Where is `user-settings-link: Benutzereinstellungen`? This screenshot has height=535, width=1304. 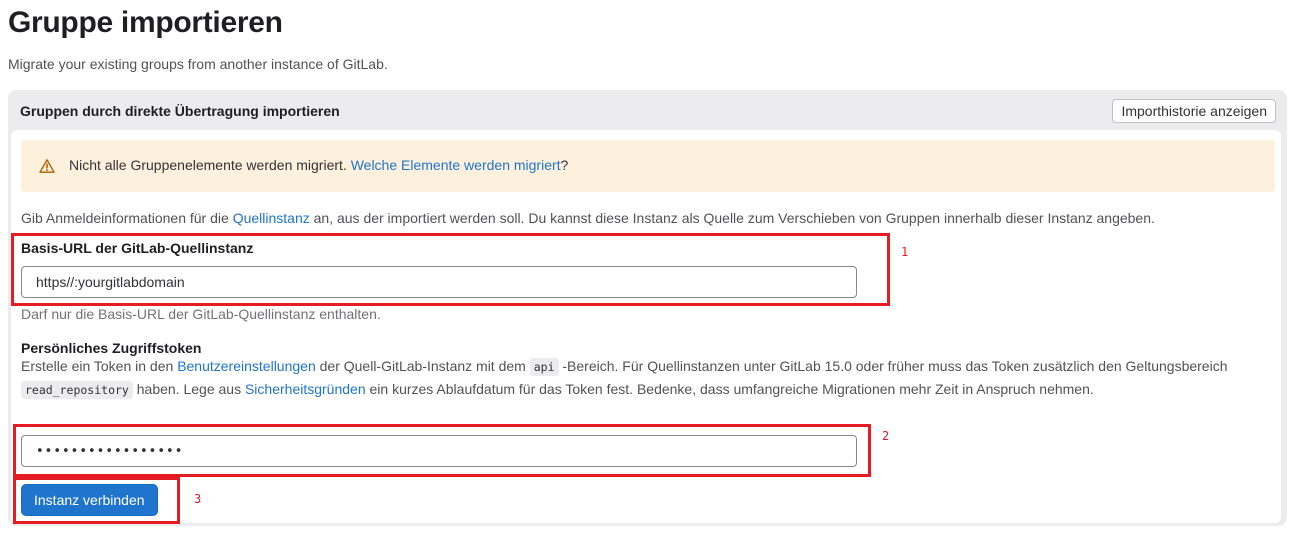 user-settings-link: Benutzereinstellungen is located at coordinates (246, 366).